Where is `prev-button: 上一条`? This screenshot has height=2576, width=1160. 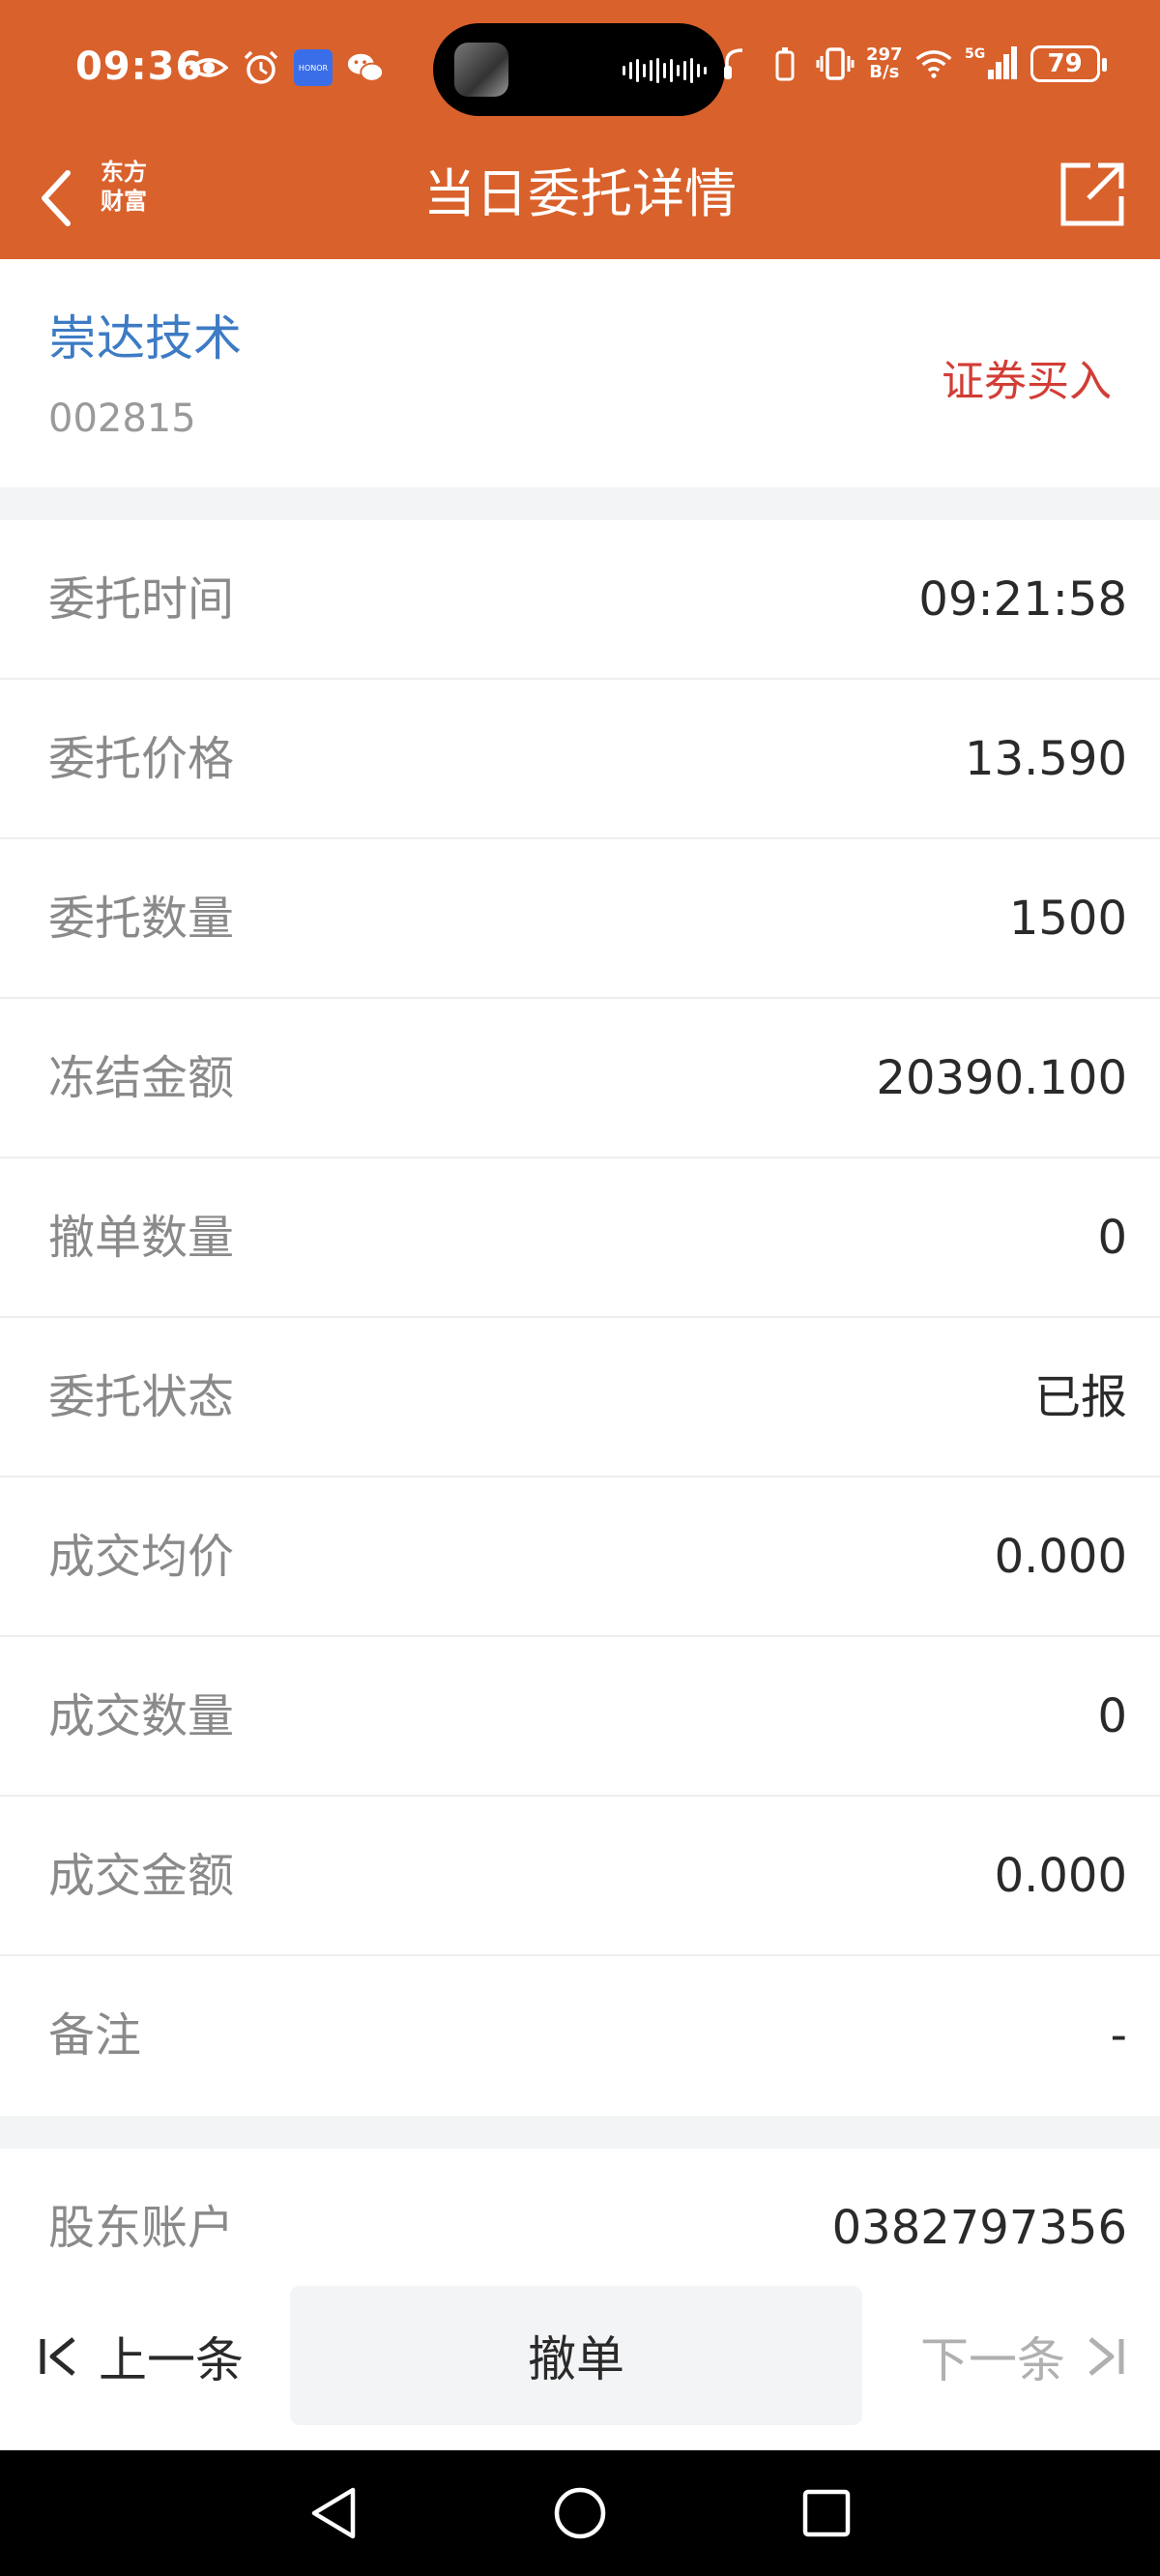
prev-button: 上一条 is located at coordinates (141, 2356).